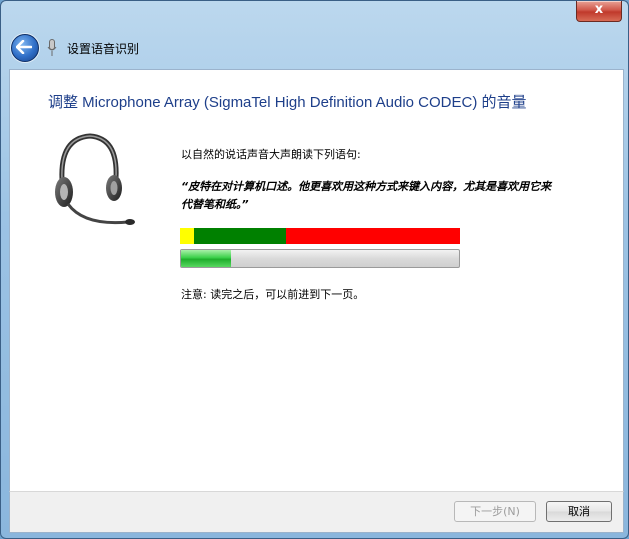 This screenshot has width=629, height=539. What do you see at coordinates (316, 512) in the screenshot?
I see `button-bar: 下一步(N) 取消` at bounding box center [316, 512].